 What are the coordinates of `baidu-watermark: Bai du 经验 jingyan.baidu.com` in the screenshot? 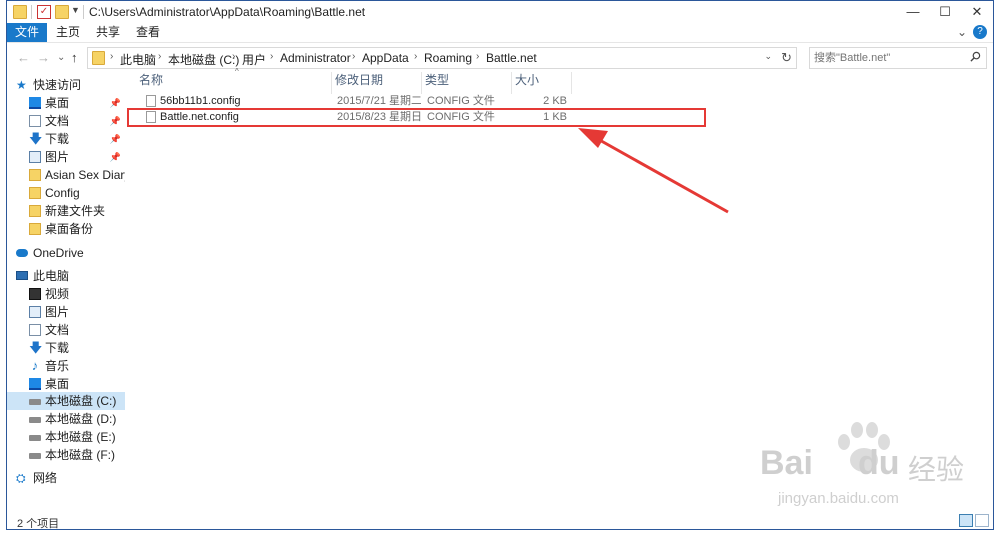 It's located at (865, 470).